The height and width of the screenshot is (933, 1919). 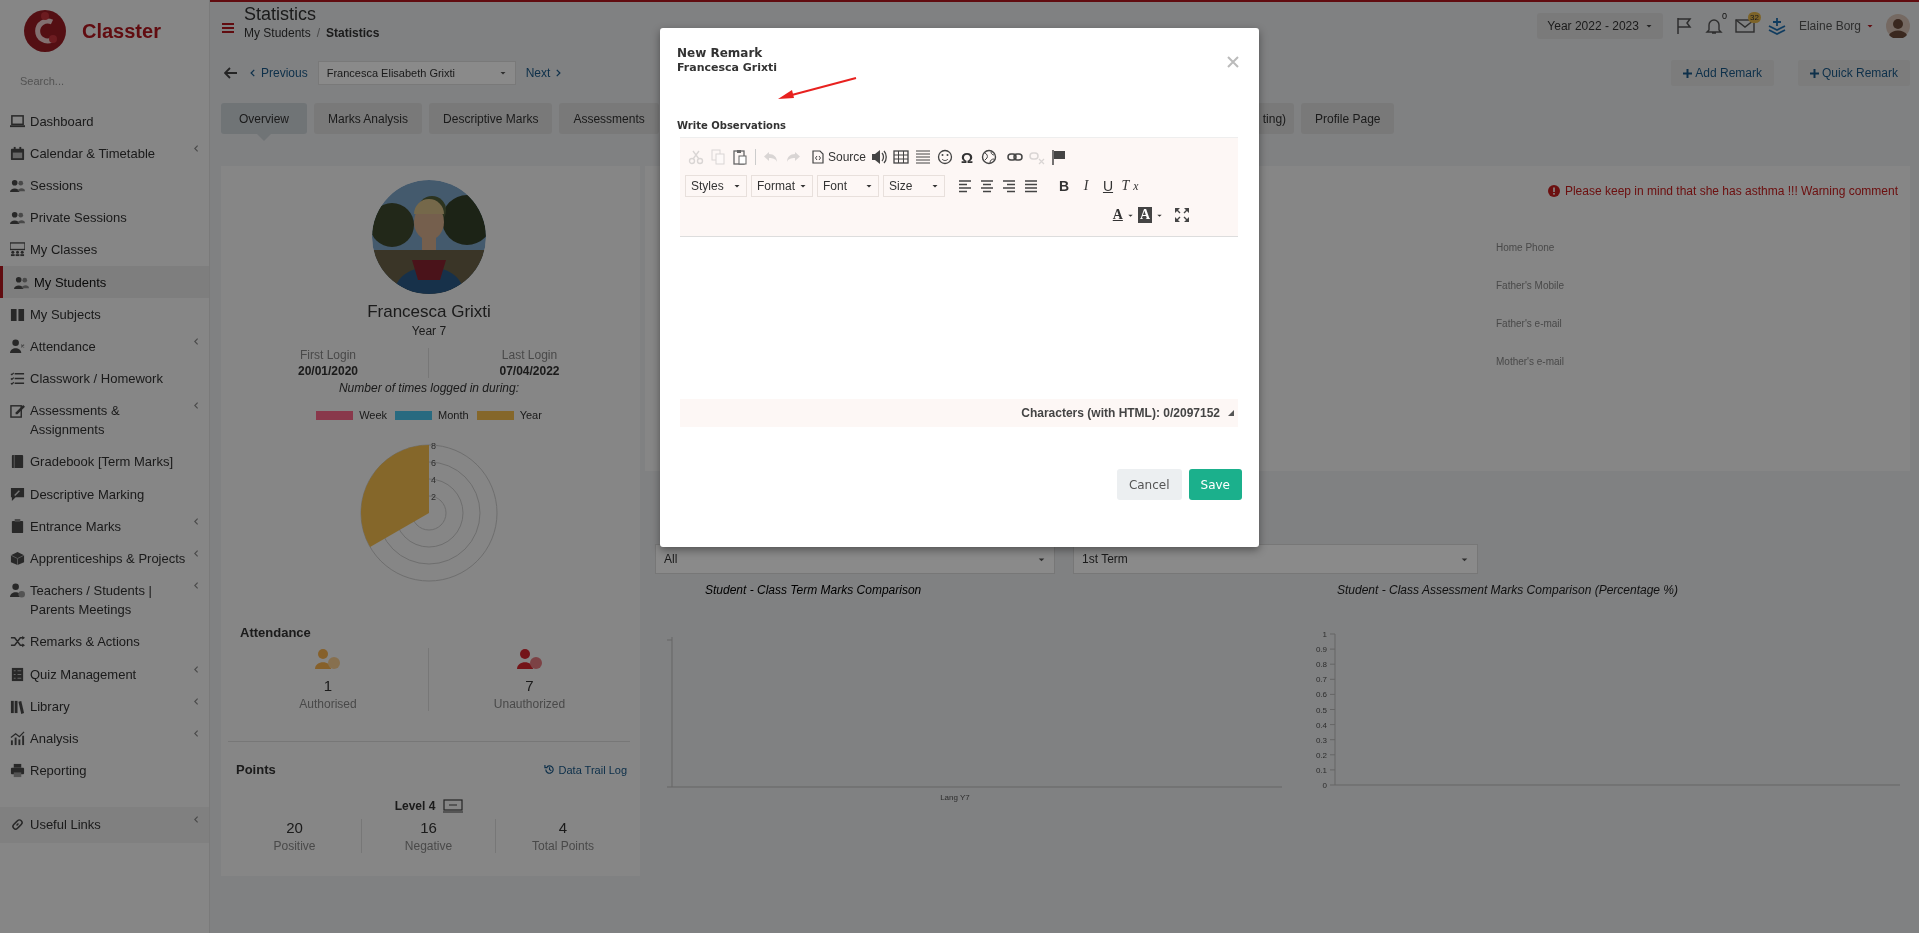 What do you see at coordinates (1321, 770) in the screenshot?
I see `axis-tick-label: 0.1` at bounding box center [1321, 770].